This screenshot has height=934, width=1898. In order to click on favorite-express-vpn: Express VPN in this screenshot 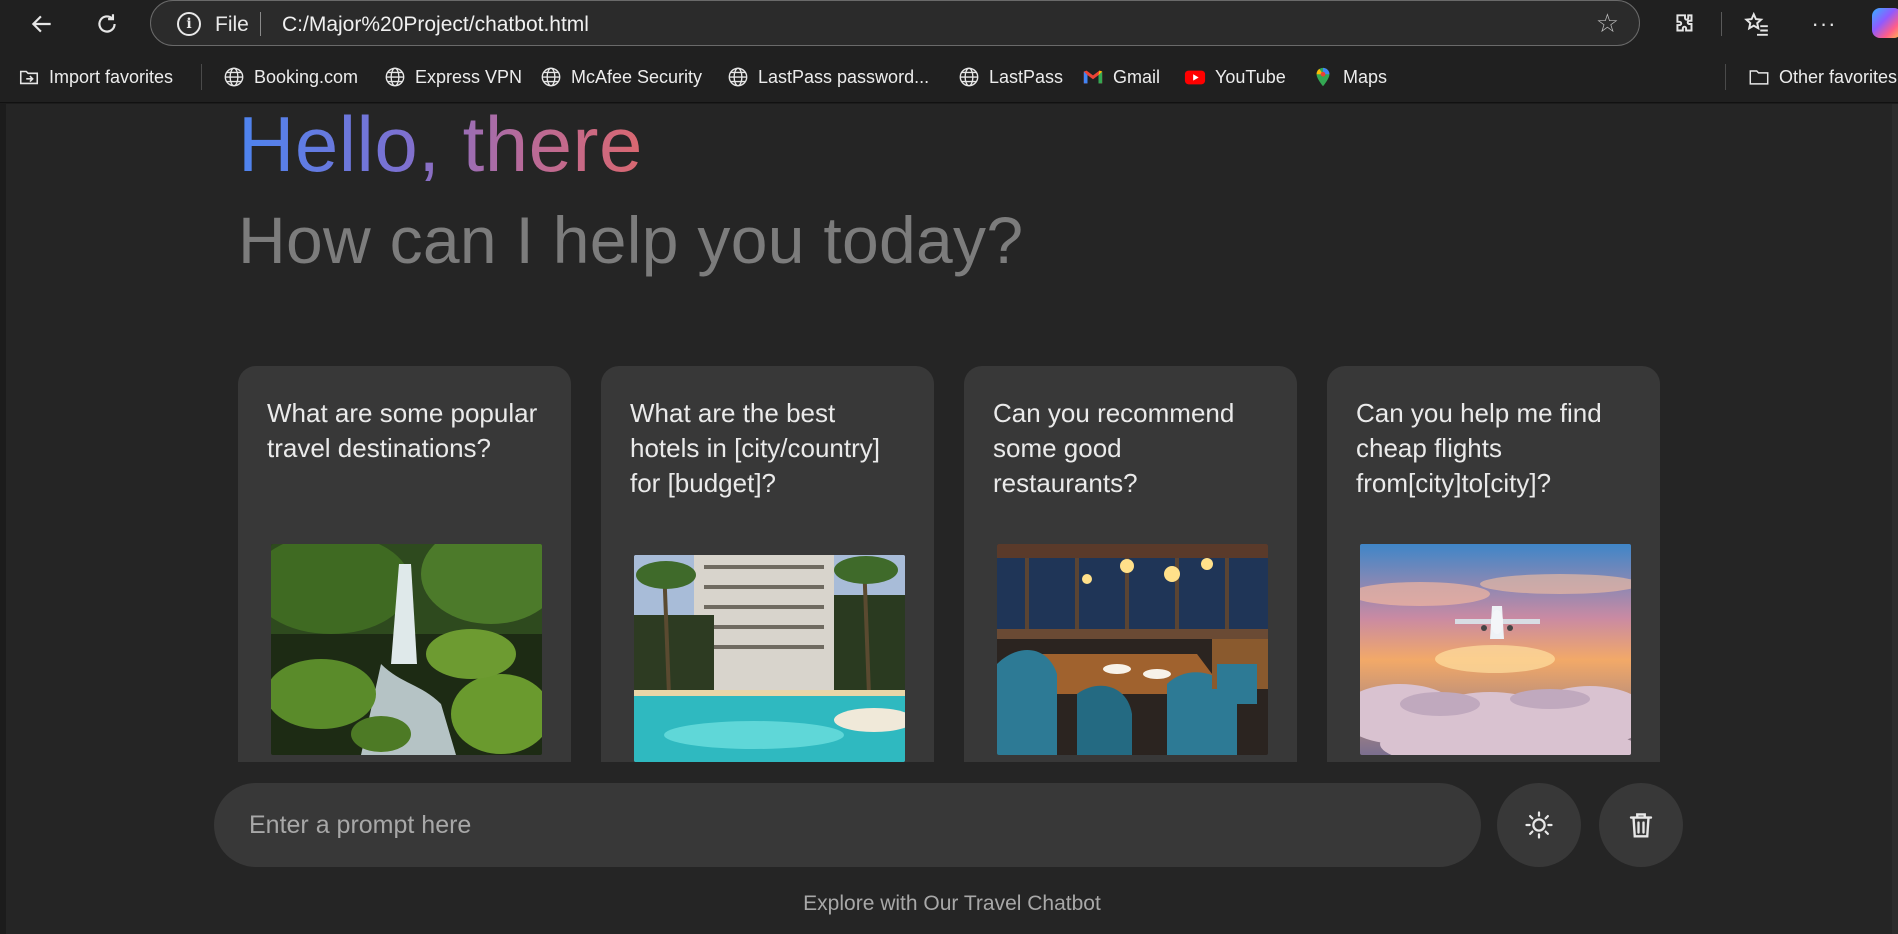, I will do `click(453, 77)`.